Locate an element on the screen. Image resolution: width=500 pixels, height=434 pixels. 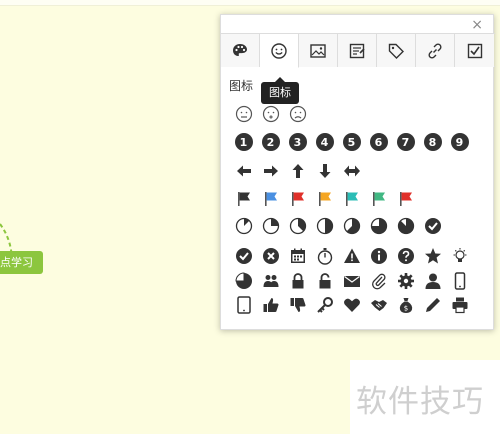
tab-icon is located at coordinates (279, 51).